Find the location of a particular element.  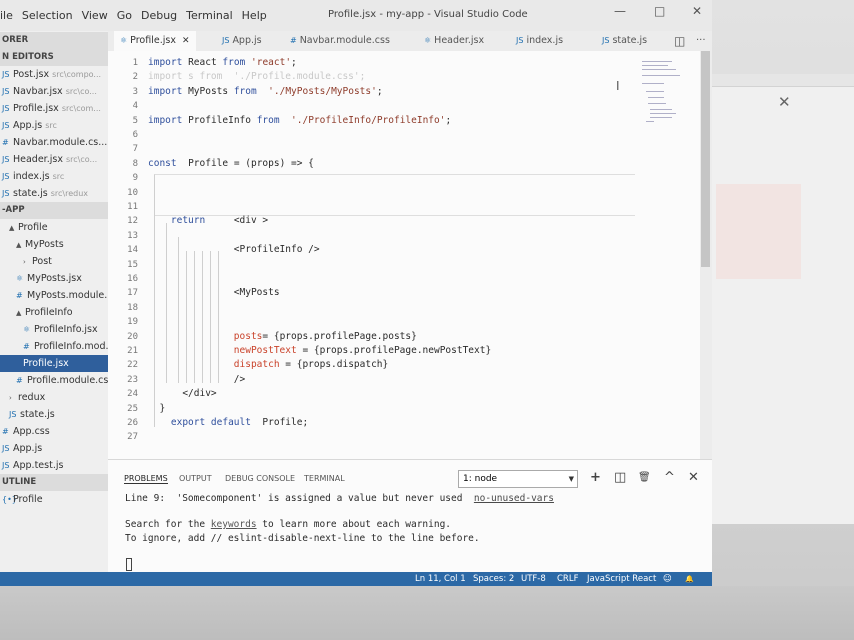

sidebar-item: JS App.js is located at coordinates (54, 448).